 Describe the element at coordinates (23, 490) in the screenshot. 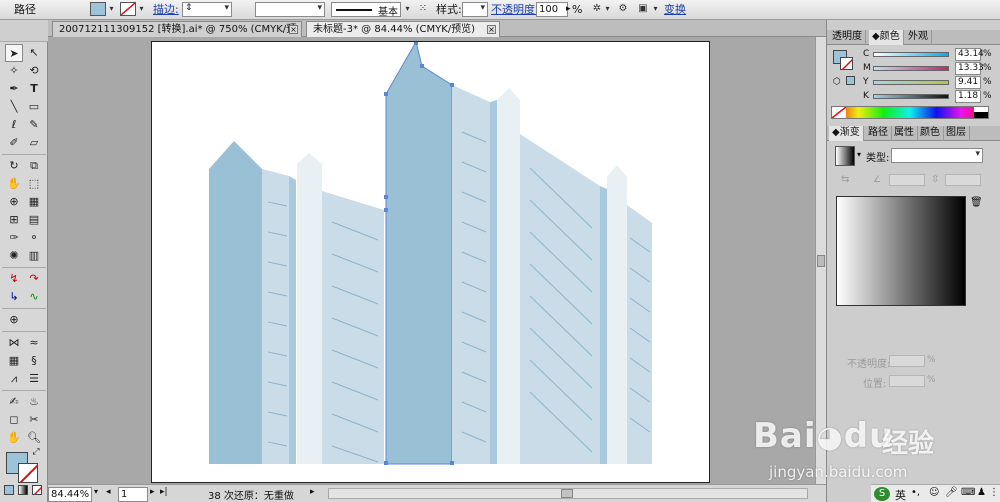

I see `gradient-mode-icon` at that location.